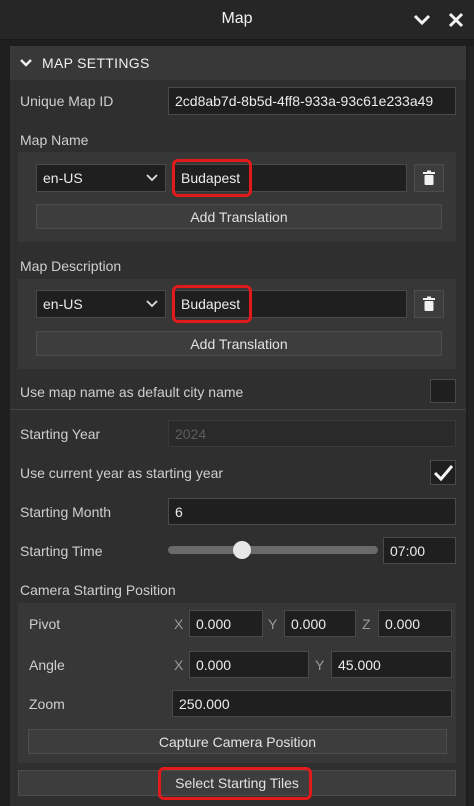 The width and height of the screenshot is (474, 806). What do you see at coordinates (312, 101) in the screenshot?
I see `unique-id-field: 2cd8ab7d-8b5d-4ff8-933a-93c61e233a49` at bounding box center [312, 101].